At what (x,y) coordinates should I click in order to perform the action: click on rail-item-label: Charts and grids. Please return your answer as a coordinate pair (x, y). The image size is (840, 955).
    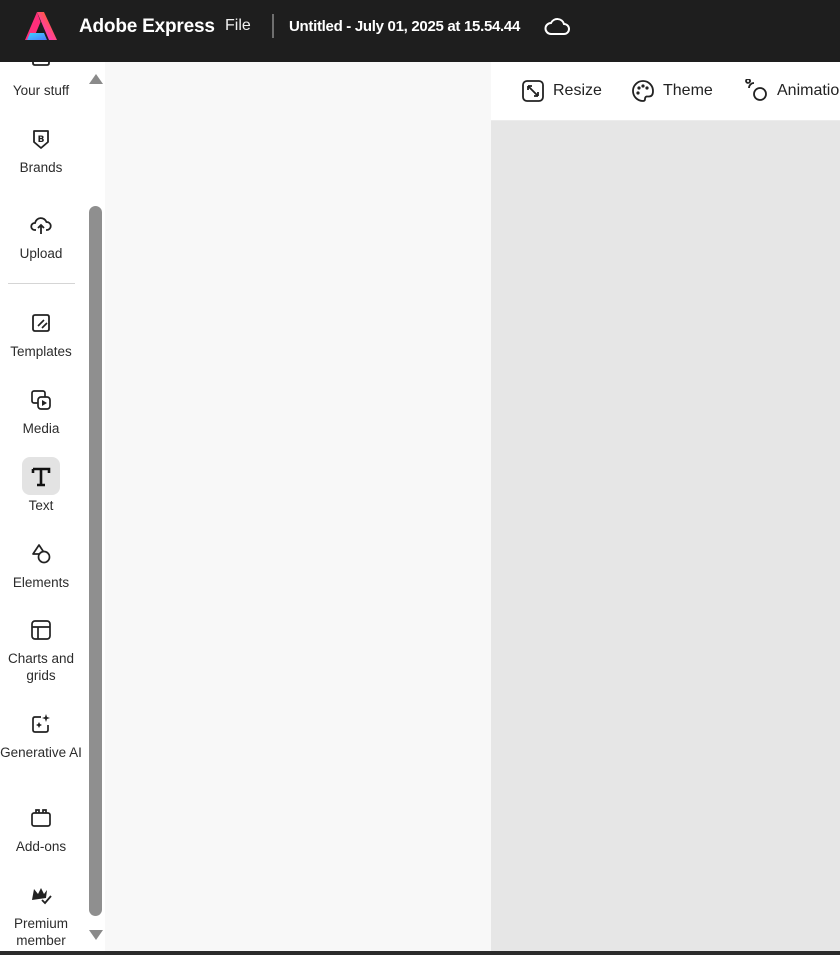
    Looking at the image, I should click on (41, 667).